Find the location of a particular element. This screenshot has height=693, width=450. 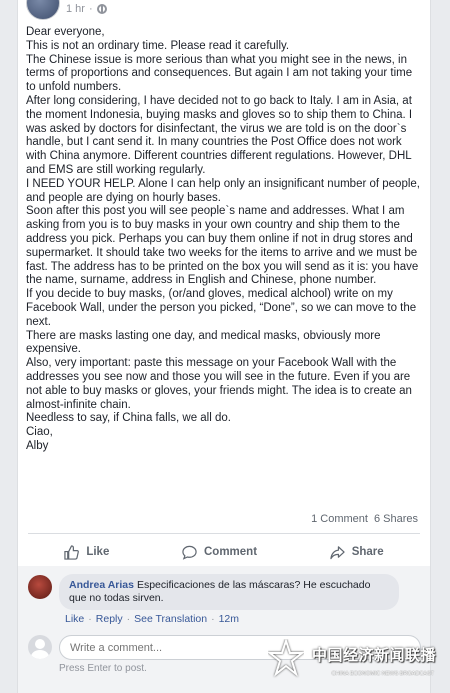

comment-label: Comment is located at coordinates (231, 552).